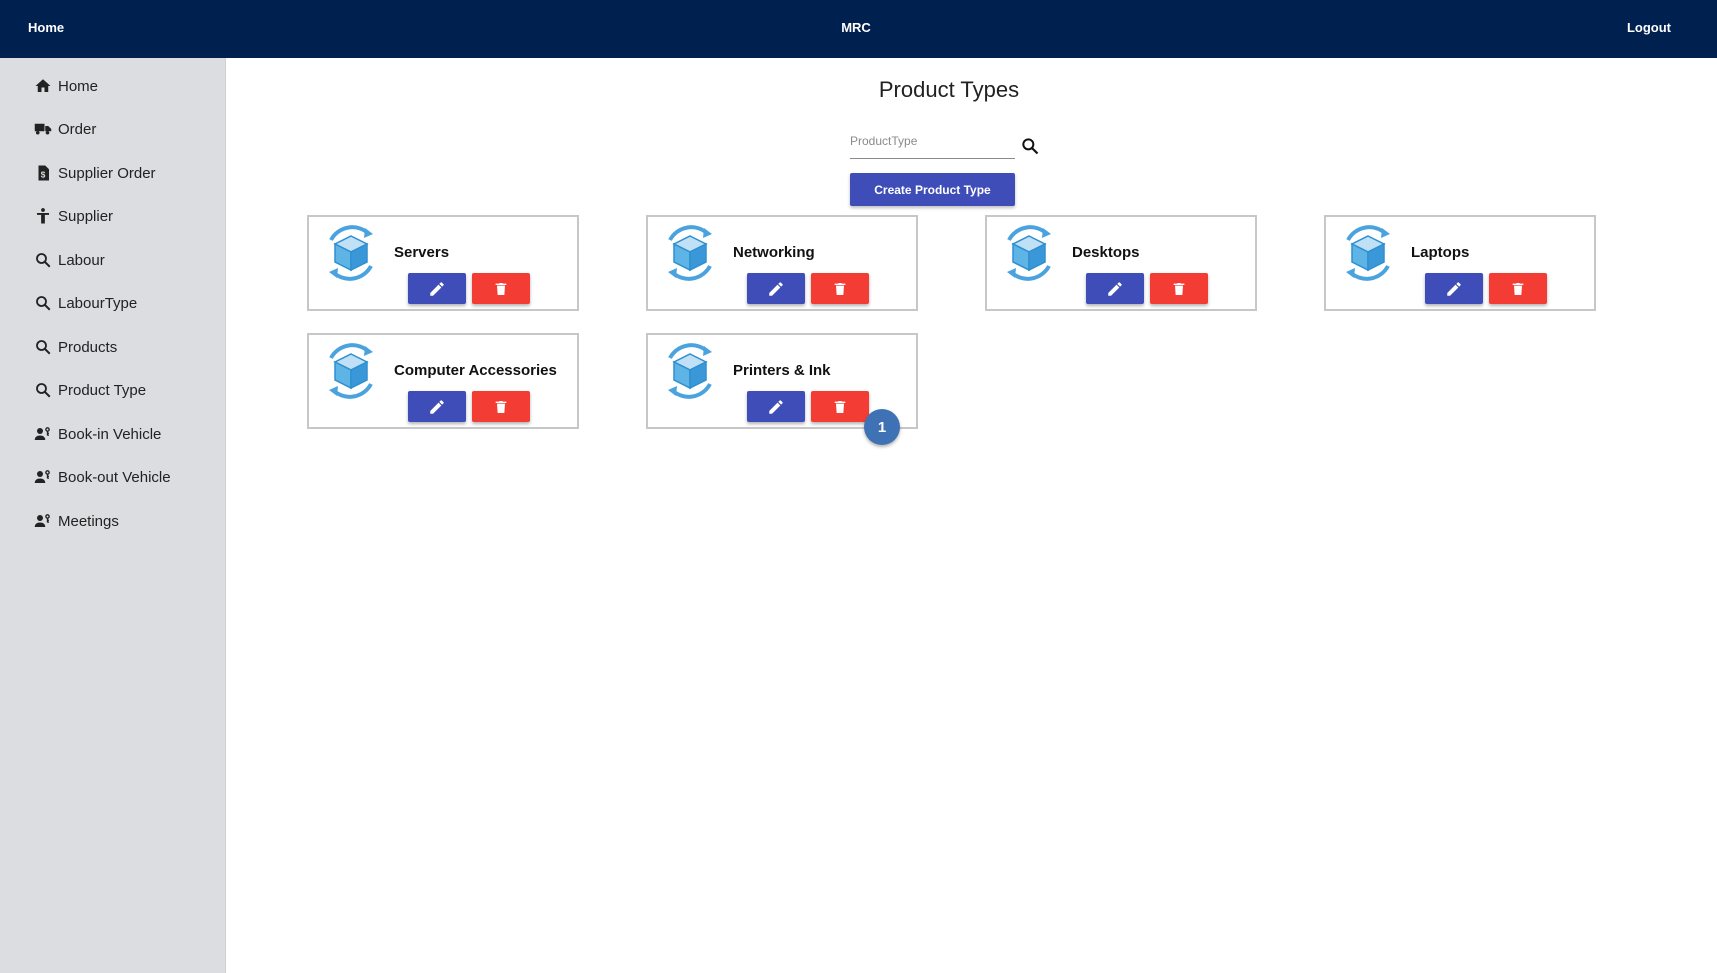  What do you see at coordinates (43, 129) in the screenshot?
I see `truck-icon` at bounding box center [43, 129].